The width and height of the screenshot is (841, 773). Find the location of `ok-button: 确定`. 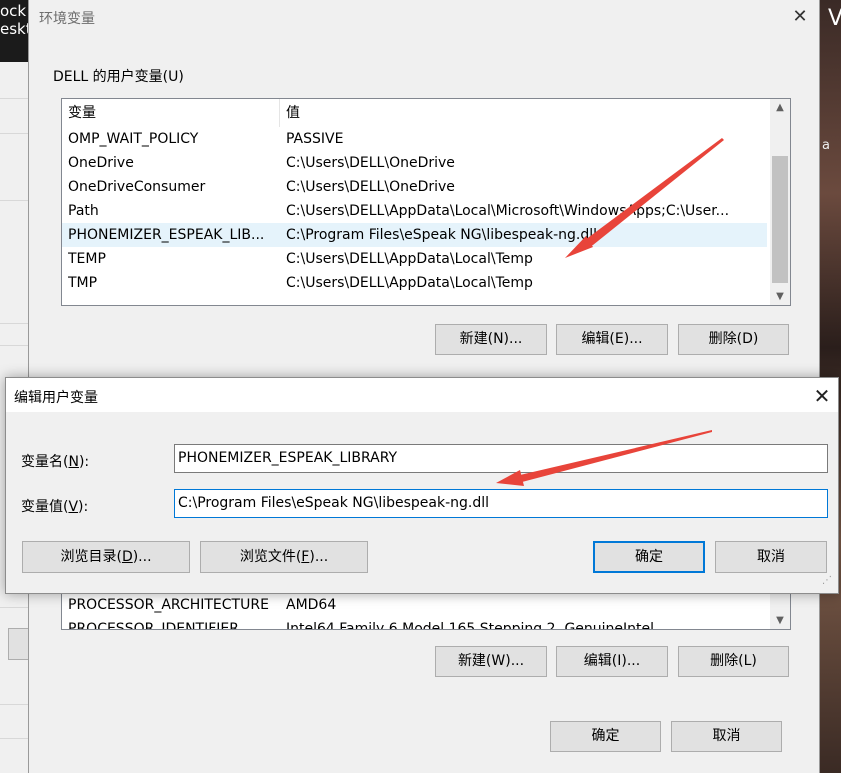

ok-button: 确定 is located at coordinates (605, 736).